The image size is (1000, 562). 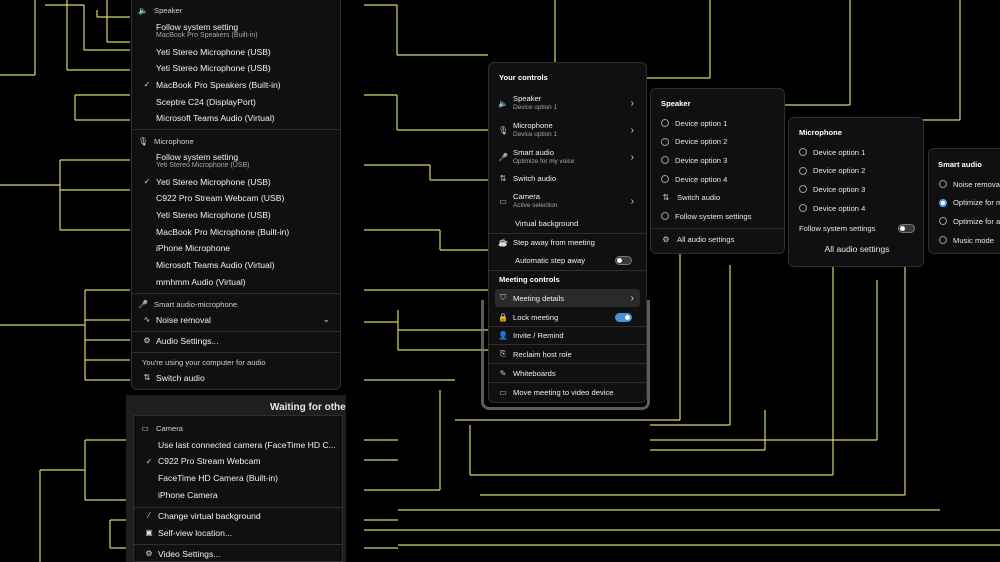 I want to click on microphone-device-item: ✓ Yeti Stereo Microphone (USB), so click(x=236, y=181).